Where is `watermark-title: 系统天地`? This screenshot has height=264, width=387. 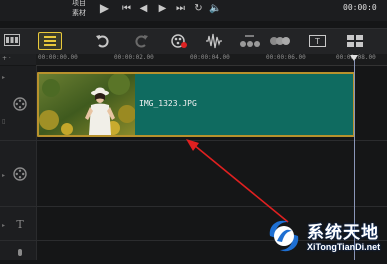
watermark-title: 系统天地 is located at coordinates (343, 233).